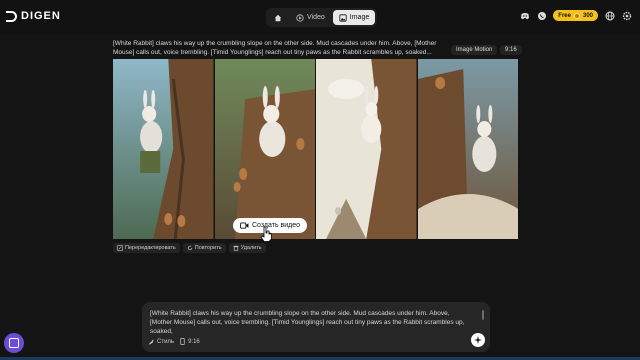 Image resolution: width=640 pixels, height=360 pixels. What do you see at coordinates (541, 15) in the screenshot?
I see `whatsapp-icon` at bounding box center [541, 15].